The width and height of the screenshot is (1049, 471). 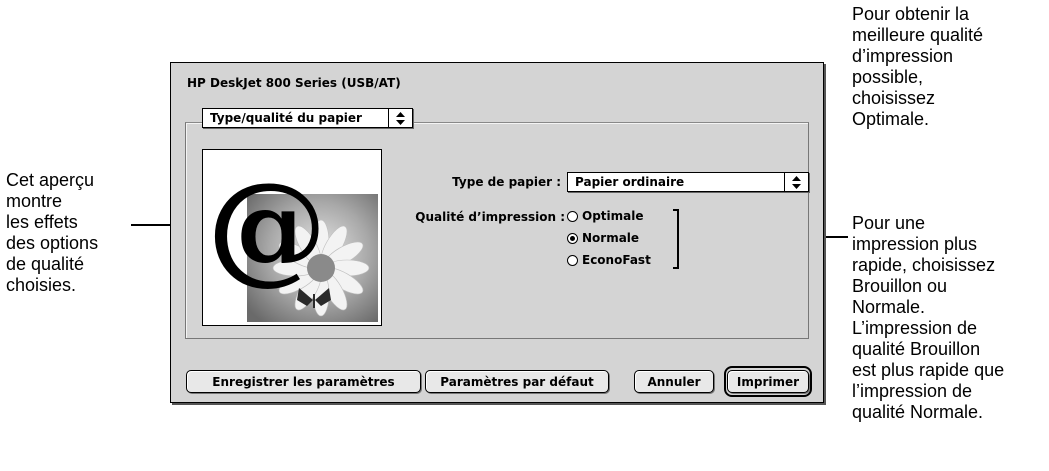 I want to click on quality-option-label: Normale, so click(x=611, y=238).